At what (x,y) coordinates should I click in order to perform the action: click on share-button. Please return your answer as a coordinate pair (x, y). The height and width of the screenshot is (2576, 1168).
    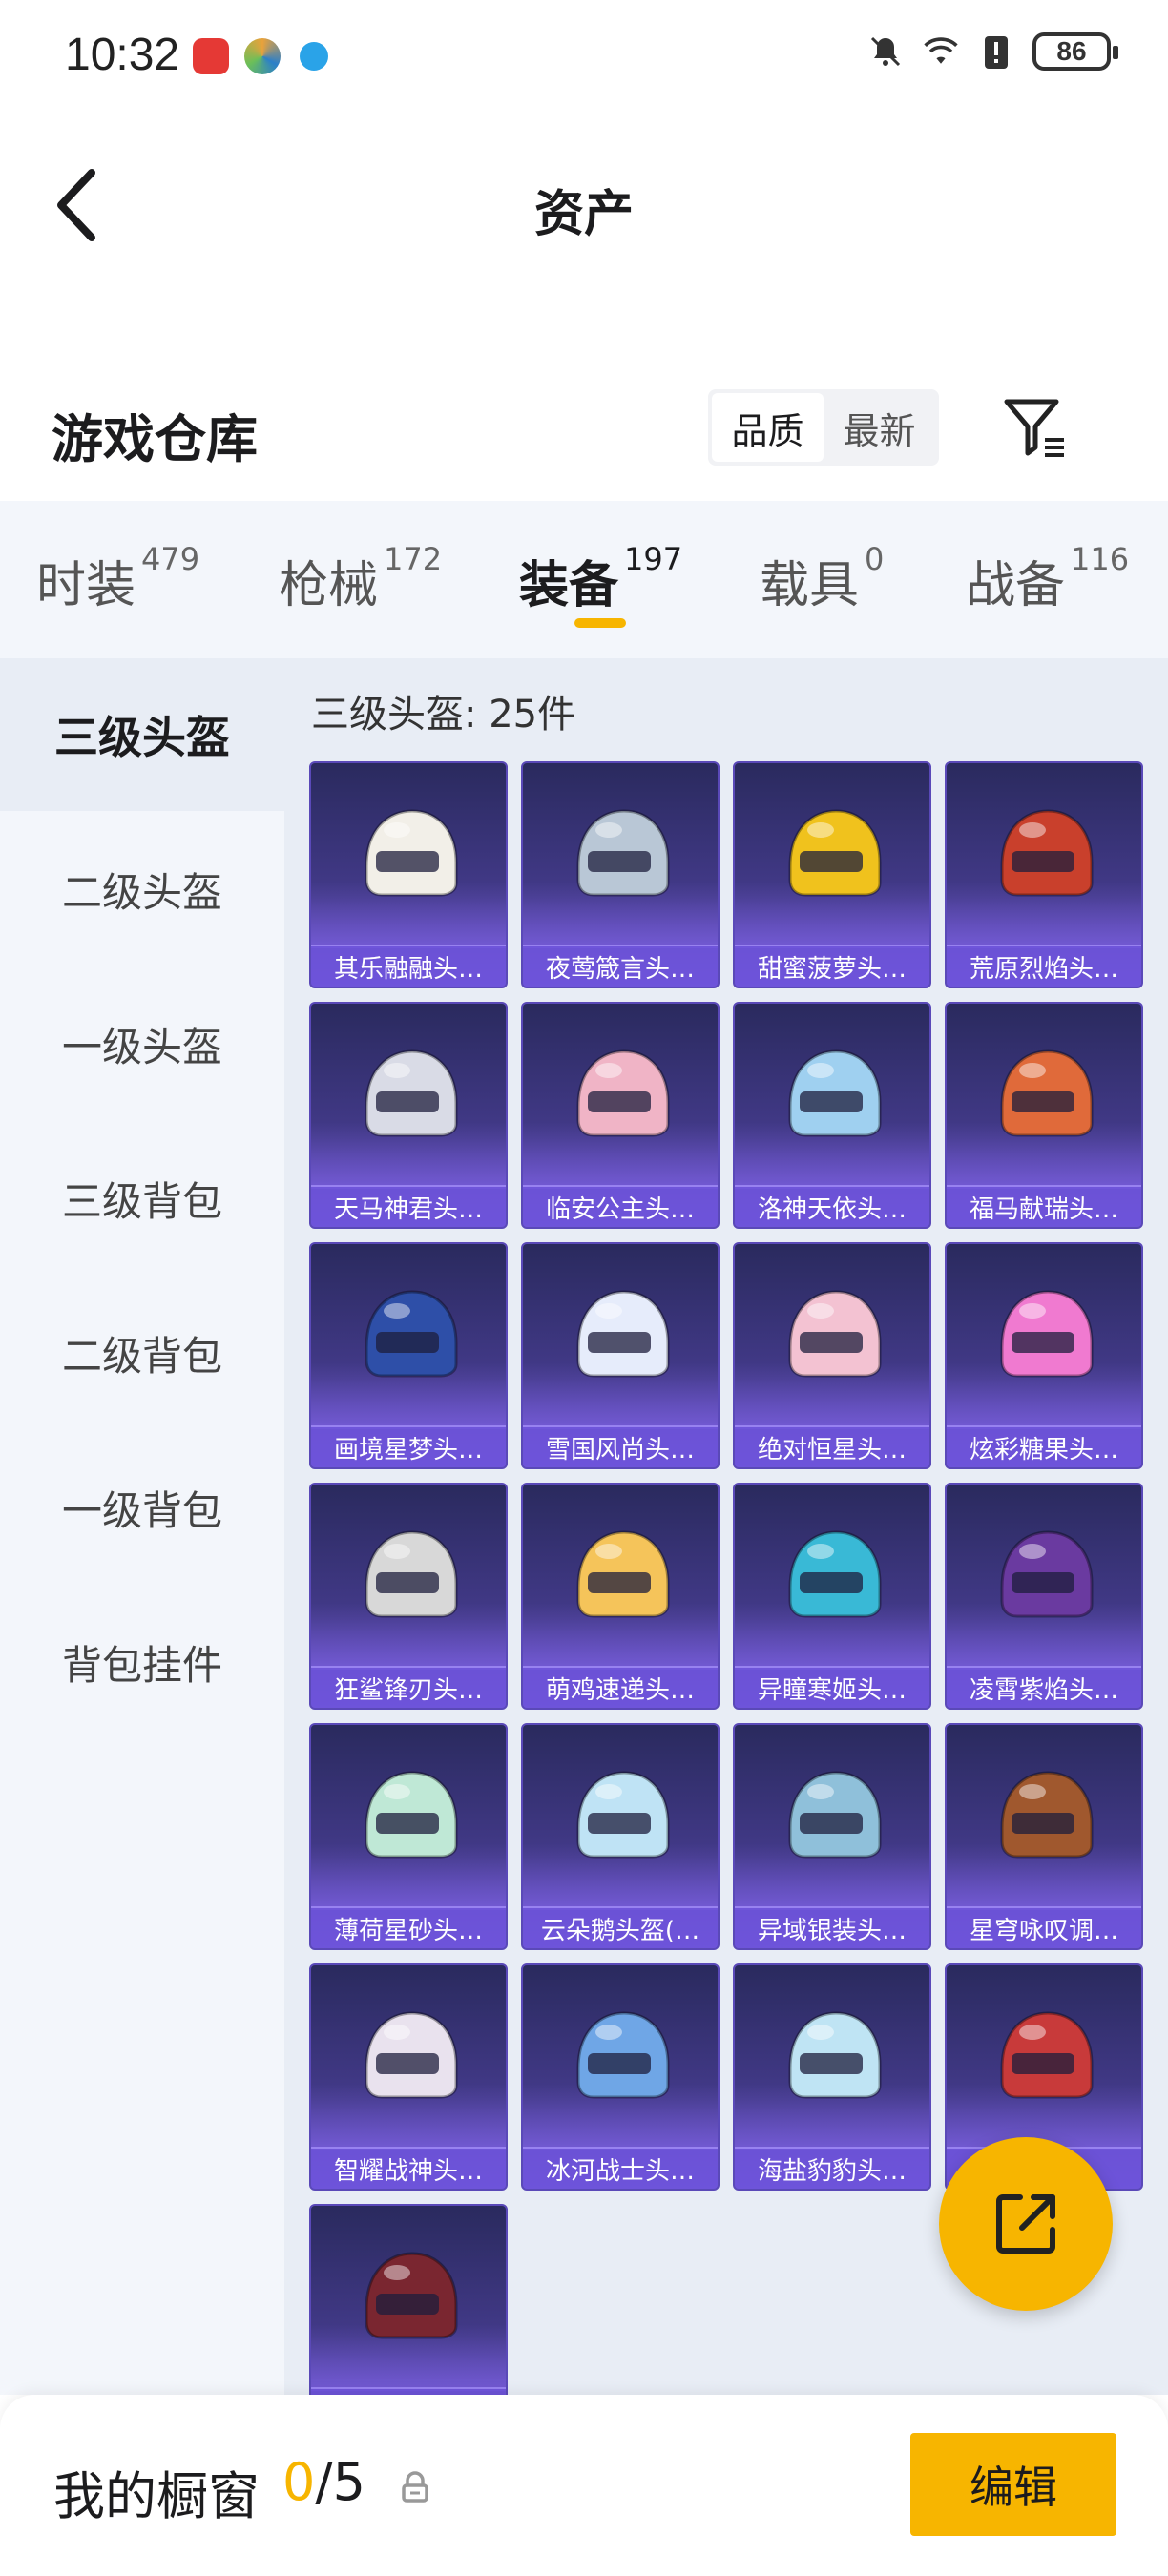
    Looking at the image, I should click on (1026, 2224).